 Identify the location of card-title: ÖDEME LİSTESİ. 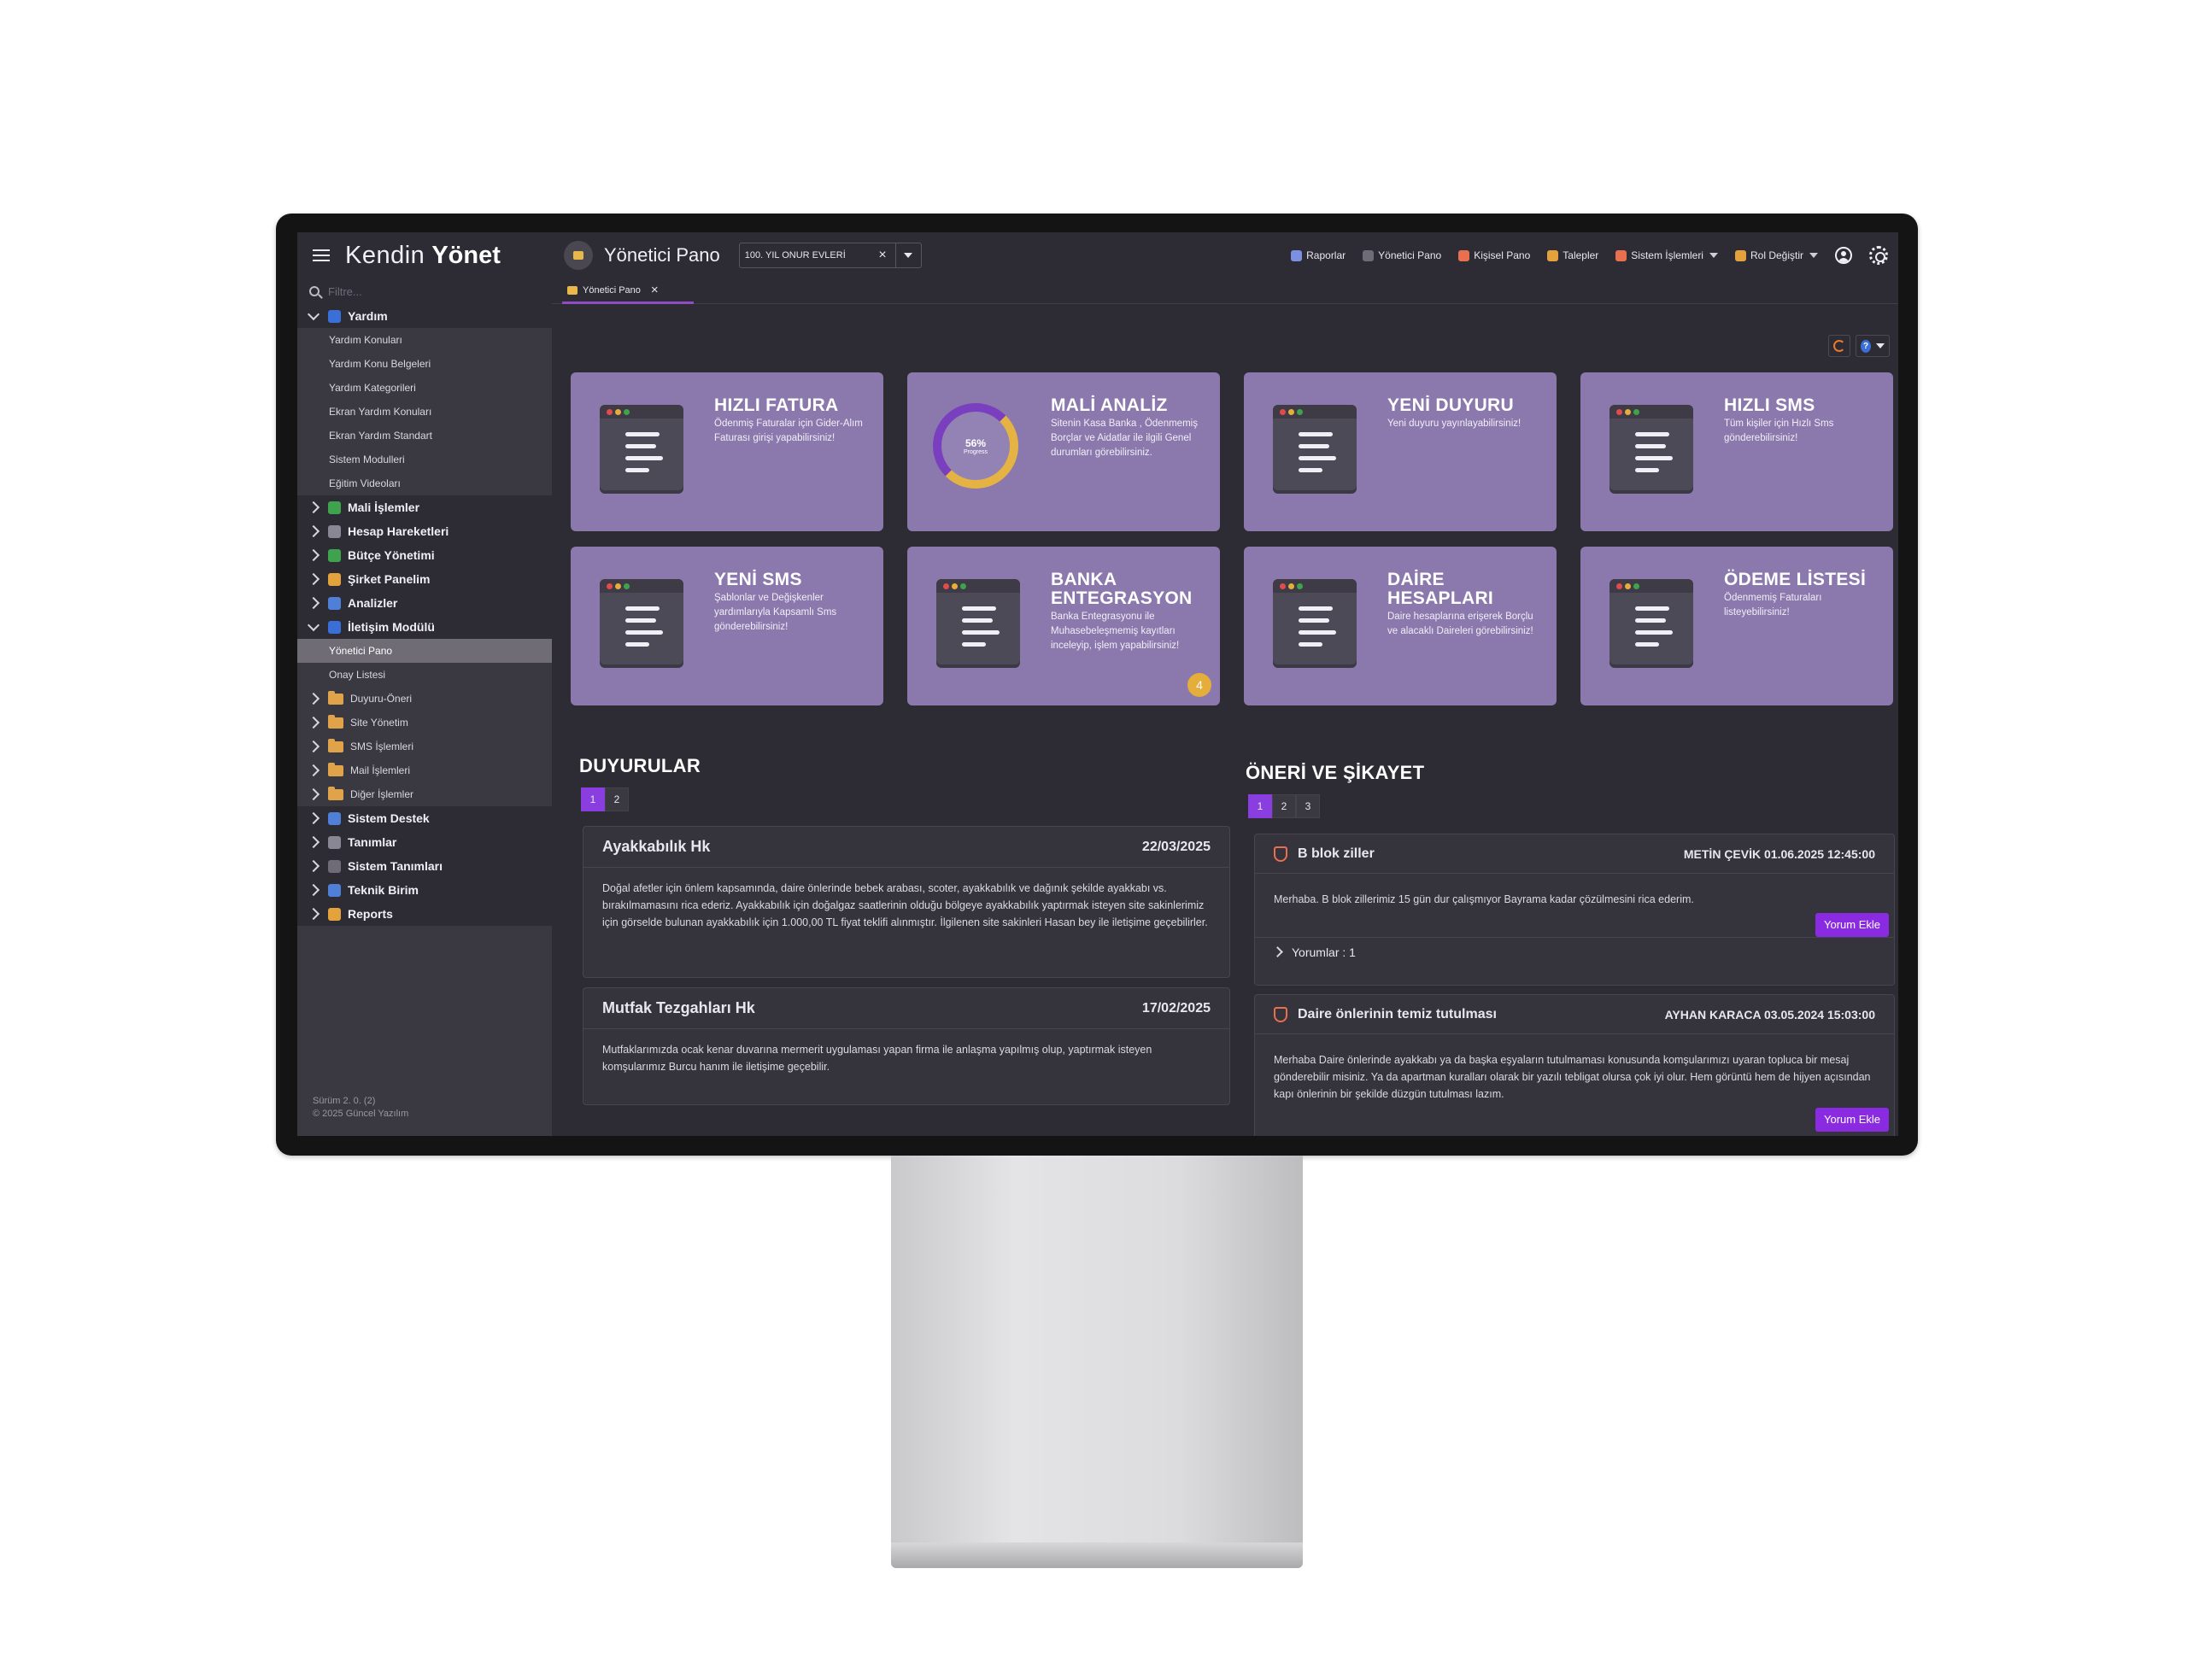
(1795, 579).